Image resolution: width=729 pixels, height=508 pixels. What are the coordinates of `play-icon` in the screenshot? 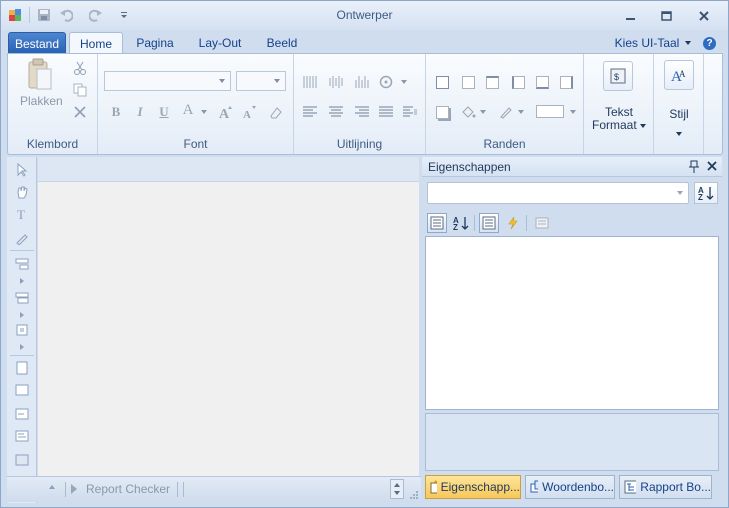 It's located at (74, 489).